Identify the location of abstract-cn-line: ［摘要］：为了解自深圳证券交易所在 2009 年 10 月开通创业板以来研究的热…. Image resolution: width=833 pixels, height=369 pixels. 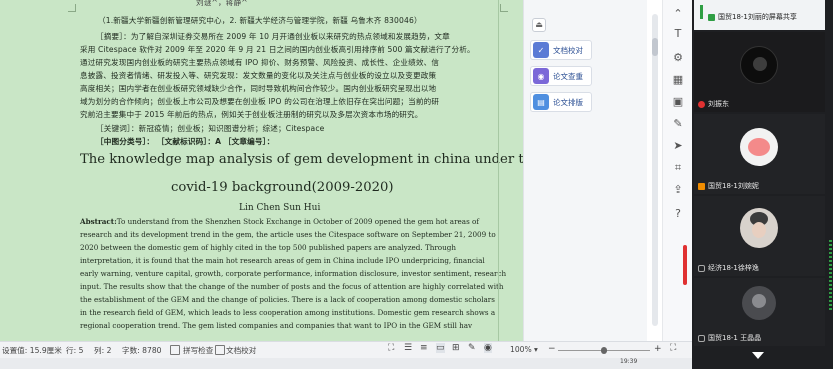
(273, 36).